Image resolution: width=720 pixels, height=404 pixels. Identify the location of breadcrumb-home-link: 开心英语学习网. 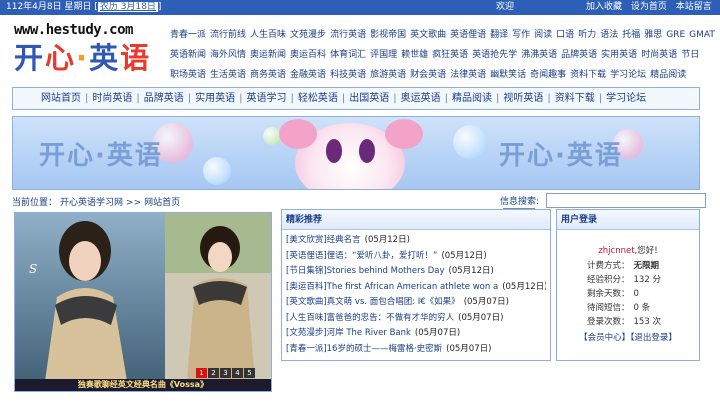
(91, 203).